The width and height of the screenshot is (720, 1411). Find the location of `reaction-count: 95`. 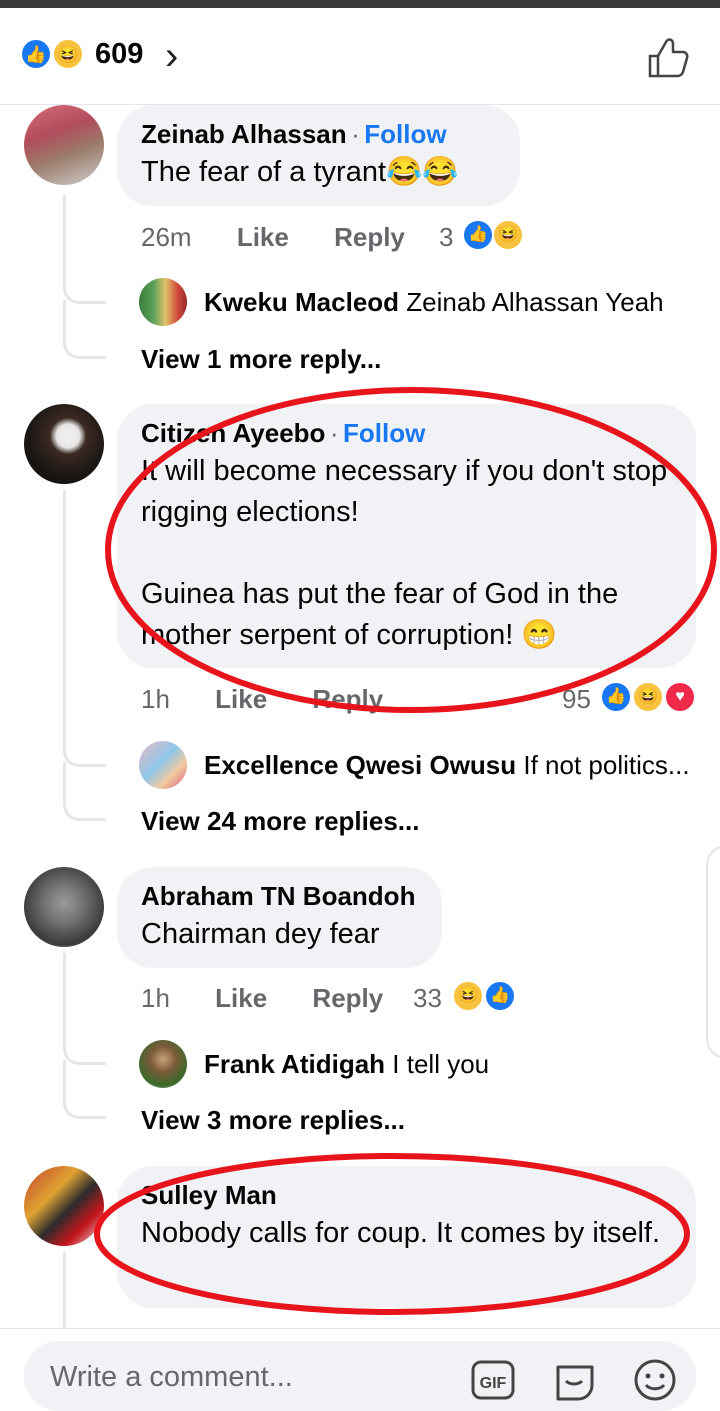

reaction-count: 95 is located at coordinates (576, 699).